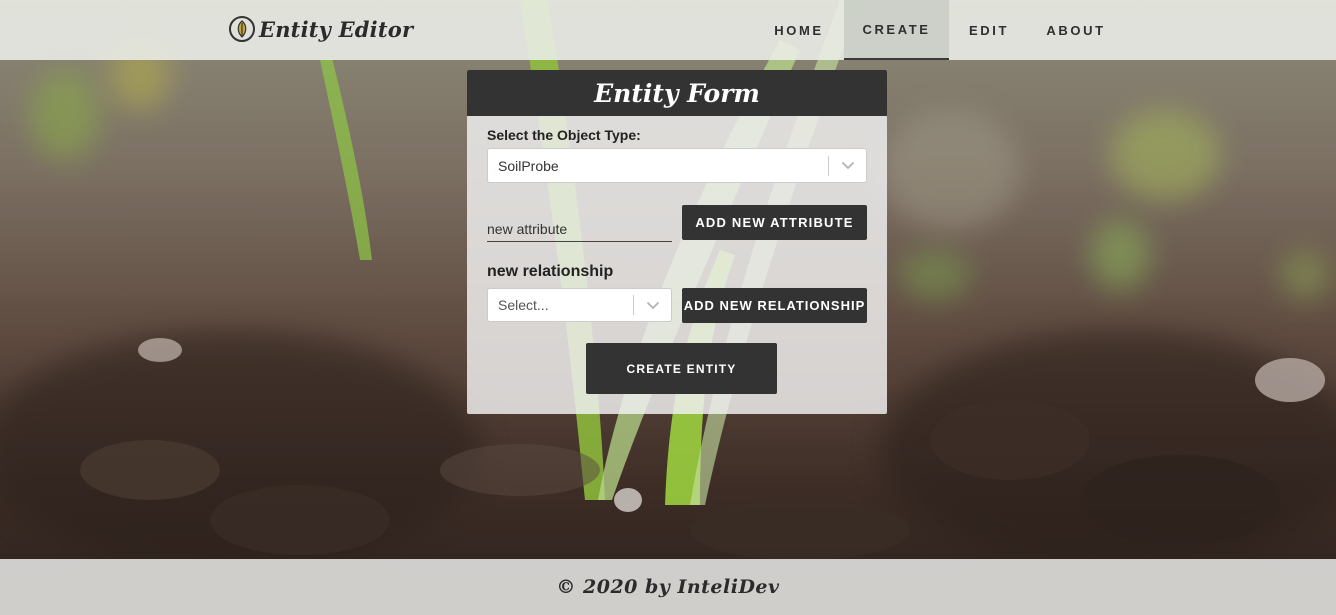 The width and height of the screenshot is (1336, 615). I want to click on nav-edit: EDIT, so click(989, 30).